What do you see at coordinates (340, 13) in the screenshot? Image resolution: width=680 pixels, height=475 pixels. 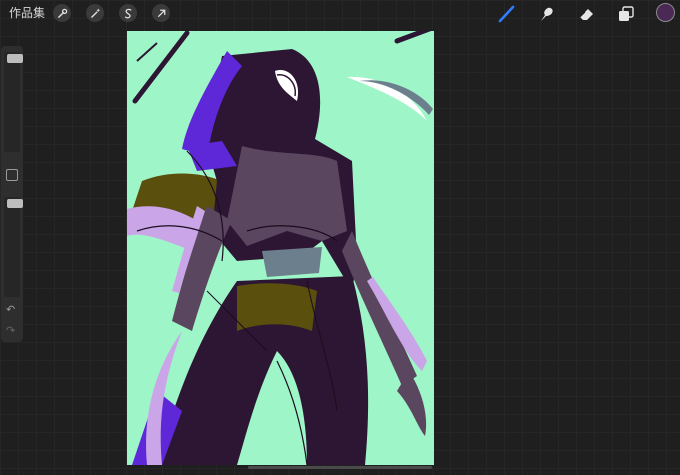 I see `top-toolbar: 作品集` at bounding box center [340, 13].